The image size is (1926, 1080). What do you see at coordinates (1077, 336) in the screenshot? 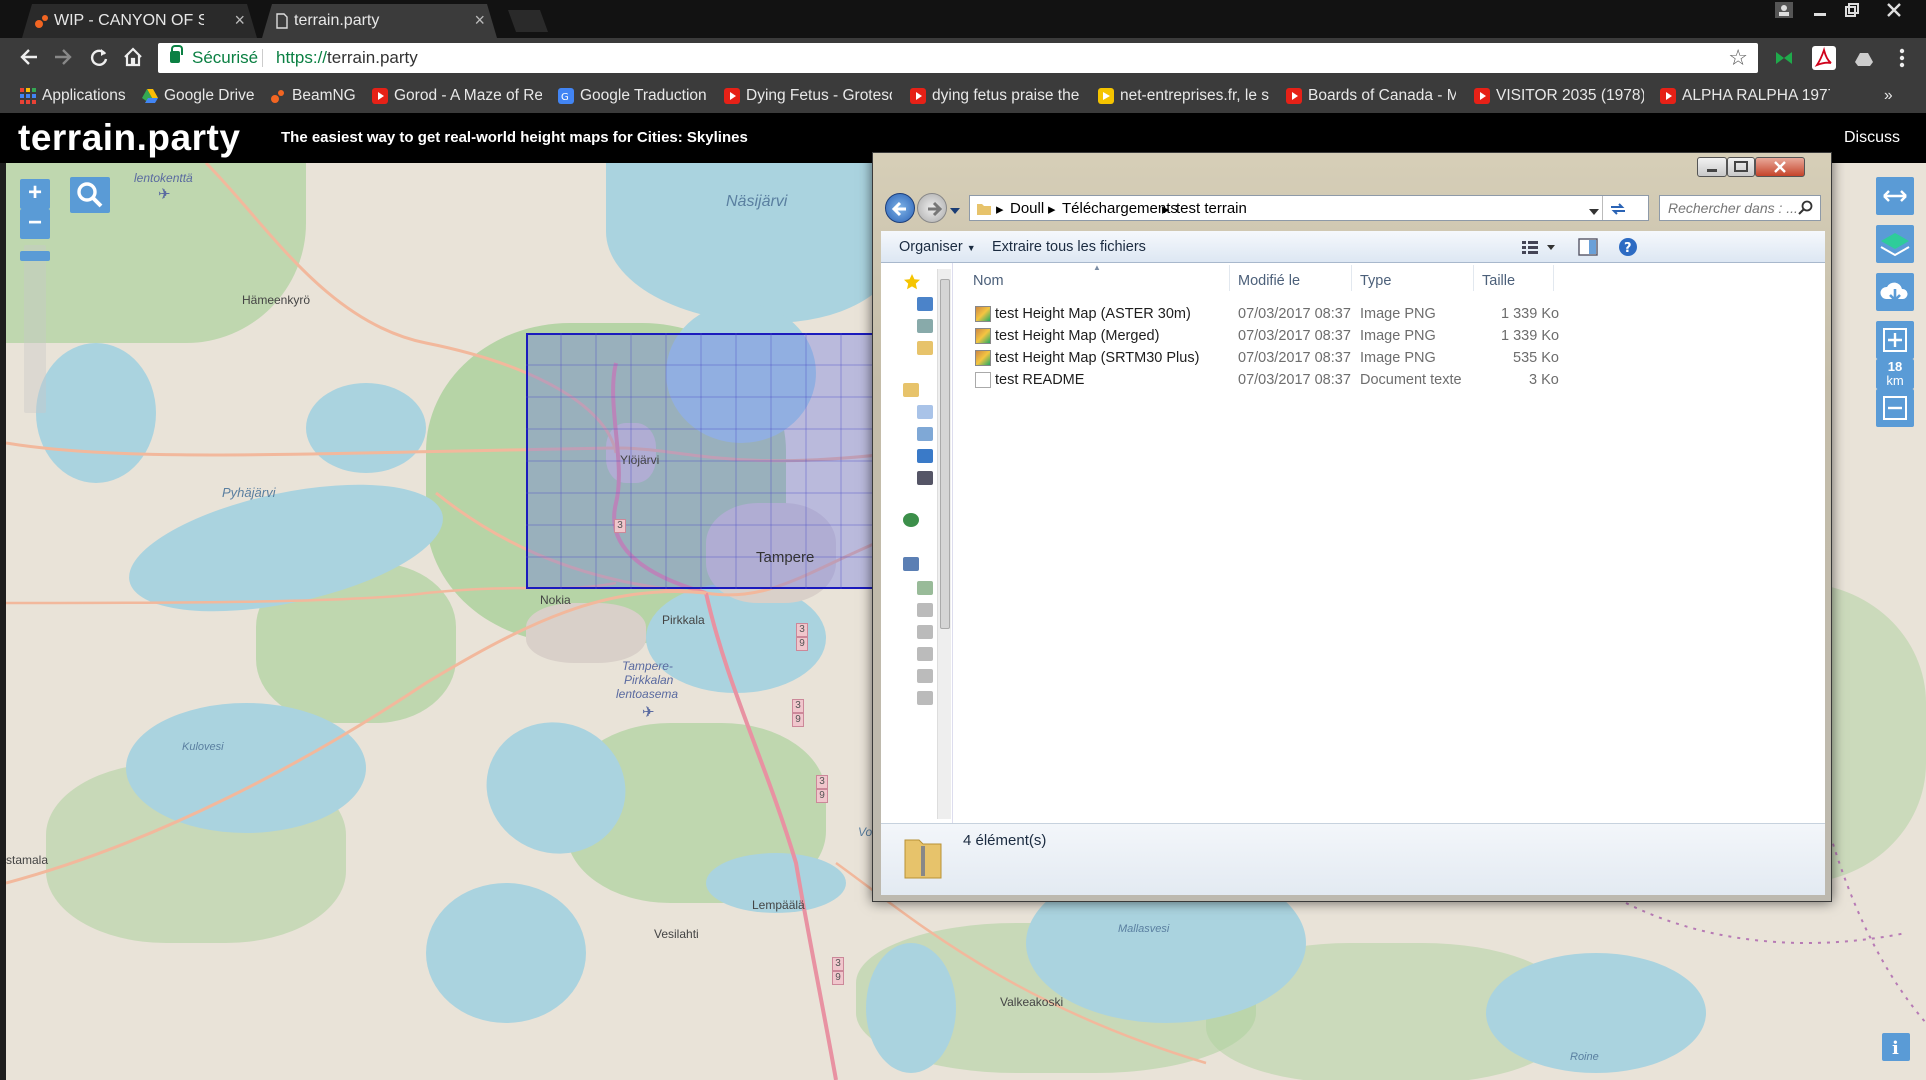
I see `file-name: test Height Map (Merged)` at bounding box center [1077, 336].